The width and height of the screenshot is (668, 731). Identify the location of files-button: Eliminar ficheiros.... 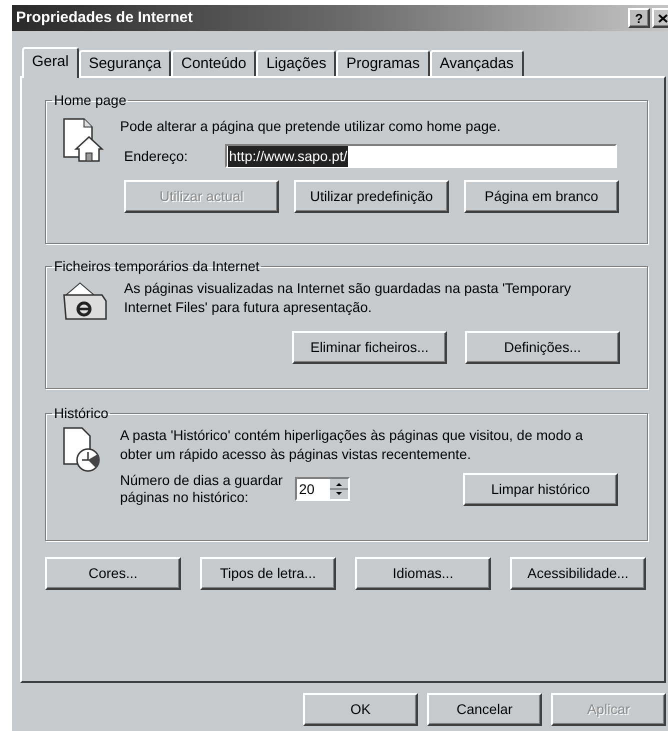
(369, 347).